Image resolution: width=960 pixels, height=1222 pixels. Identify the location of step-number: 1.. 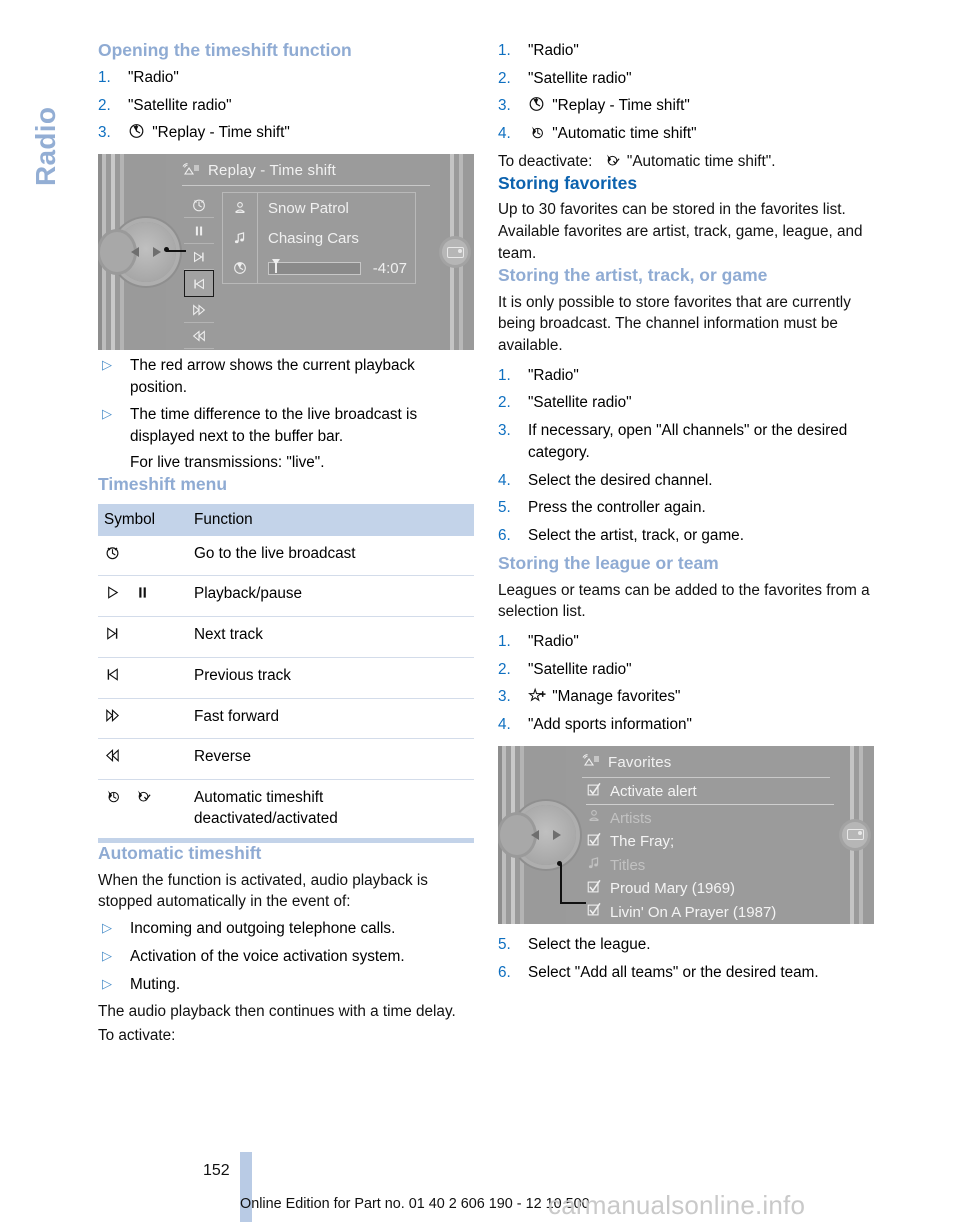
(504, 641).